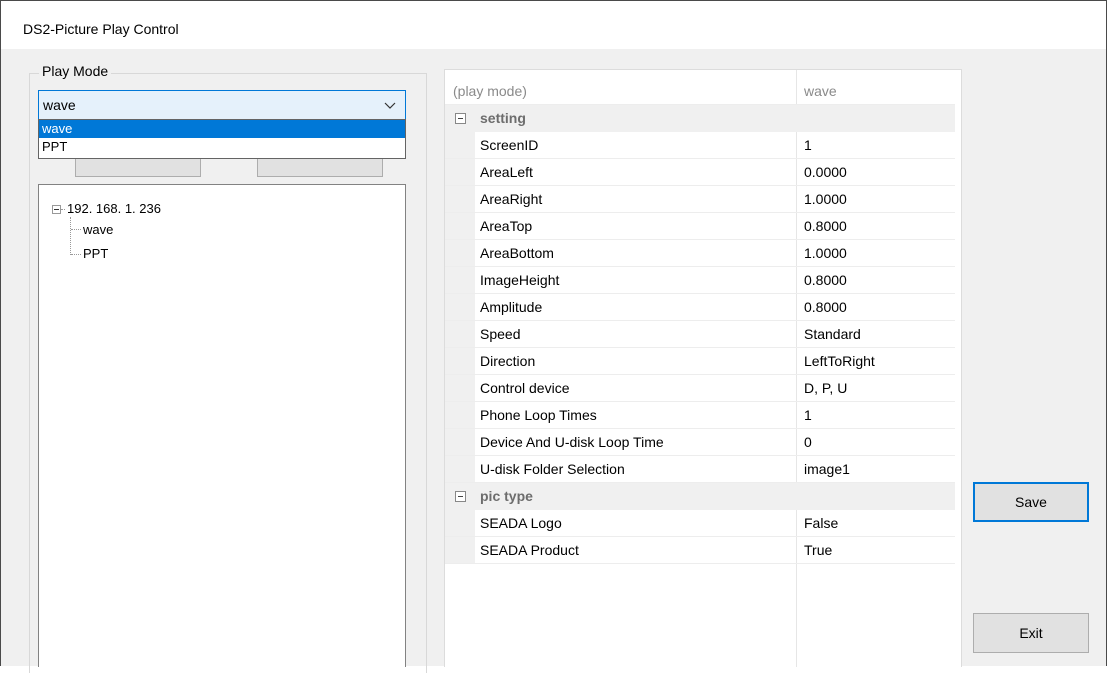  Describe the element at coordinates (700, 199) in the screenshot. I see `property-row: AreaRight 1.0000` at that location.